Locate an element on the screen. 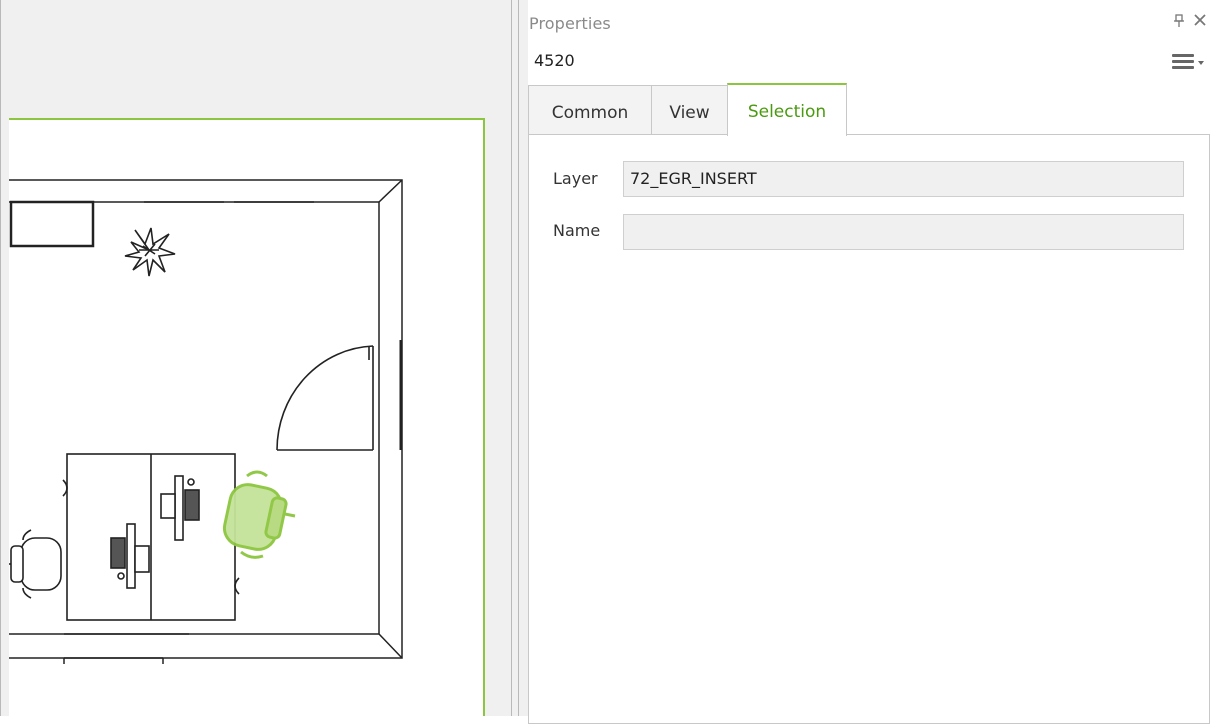 The image size is (1214, 724). pin-icon is located at coordinates (1179, 22).